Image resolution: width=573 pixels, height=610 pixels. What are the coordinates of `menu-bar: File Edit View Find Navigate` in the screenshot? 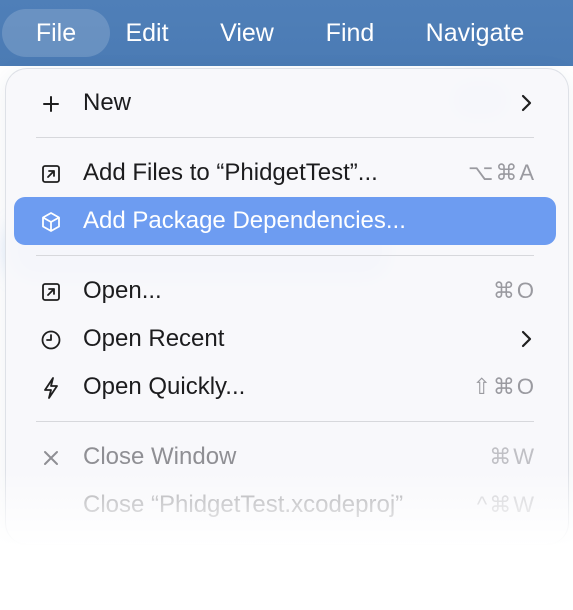 It's located at (286, 33).